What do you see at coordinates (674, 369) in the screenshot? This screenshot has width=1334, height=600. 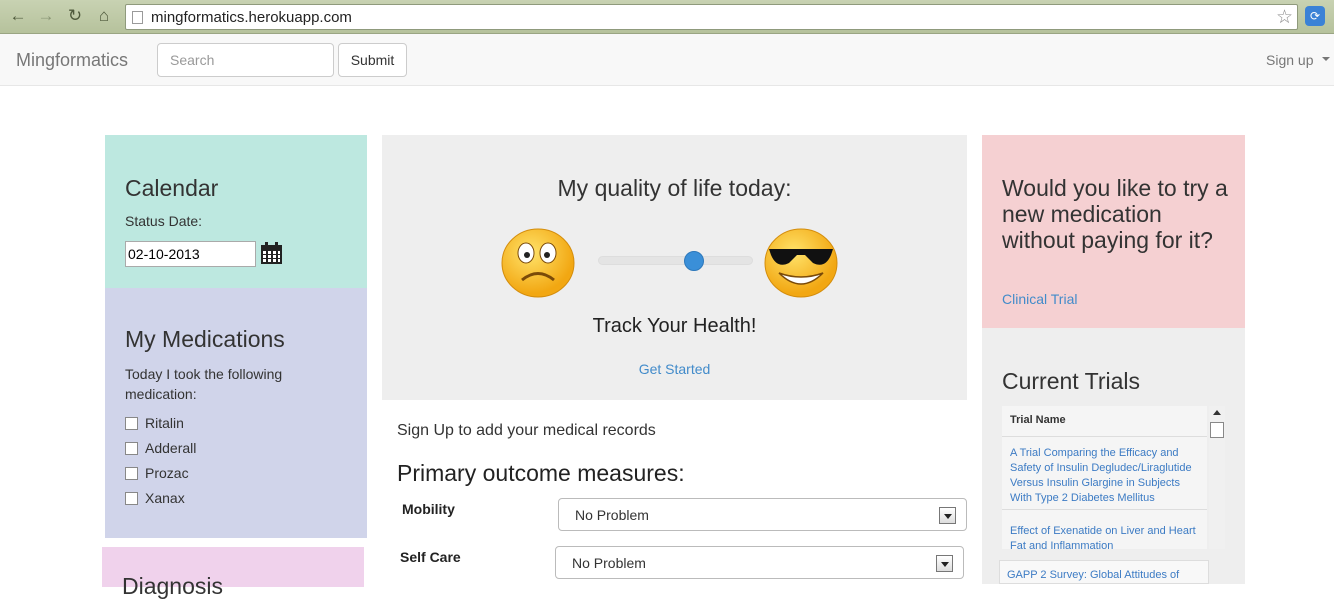 I see `get-started-link: Get Started` at bounding box center [674, 369].